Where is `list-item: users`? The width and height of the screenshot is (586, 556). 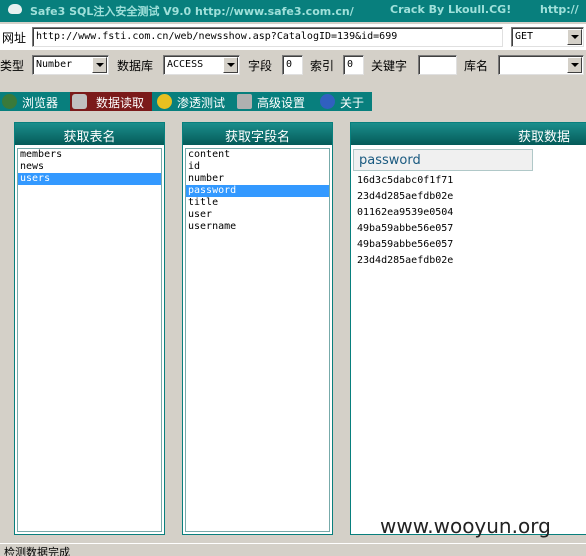 list-item: users is located at coordinates (89, 179).